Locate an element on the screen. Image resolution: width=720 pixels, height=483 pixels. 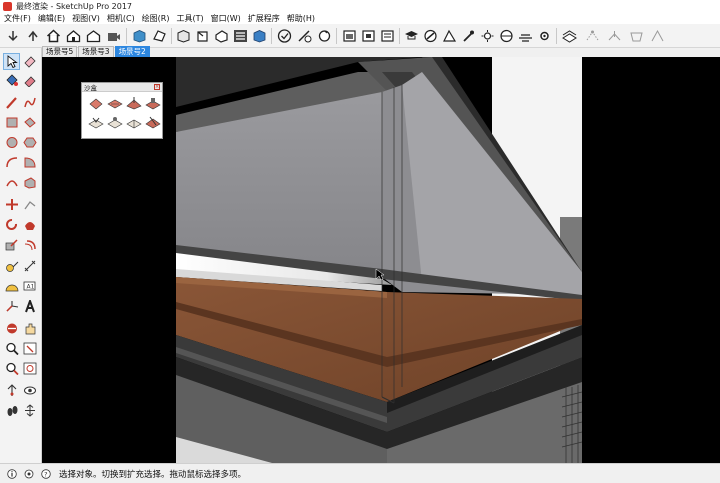
cube-blue-icon is located at coordinates (139, 36).